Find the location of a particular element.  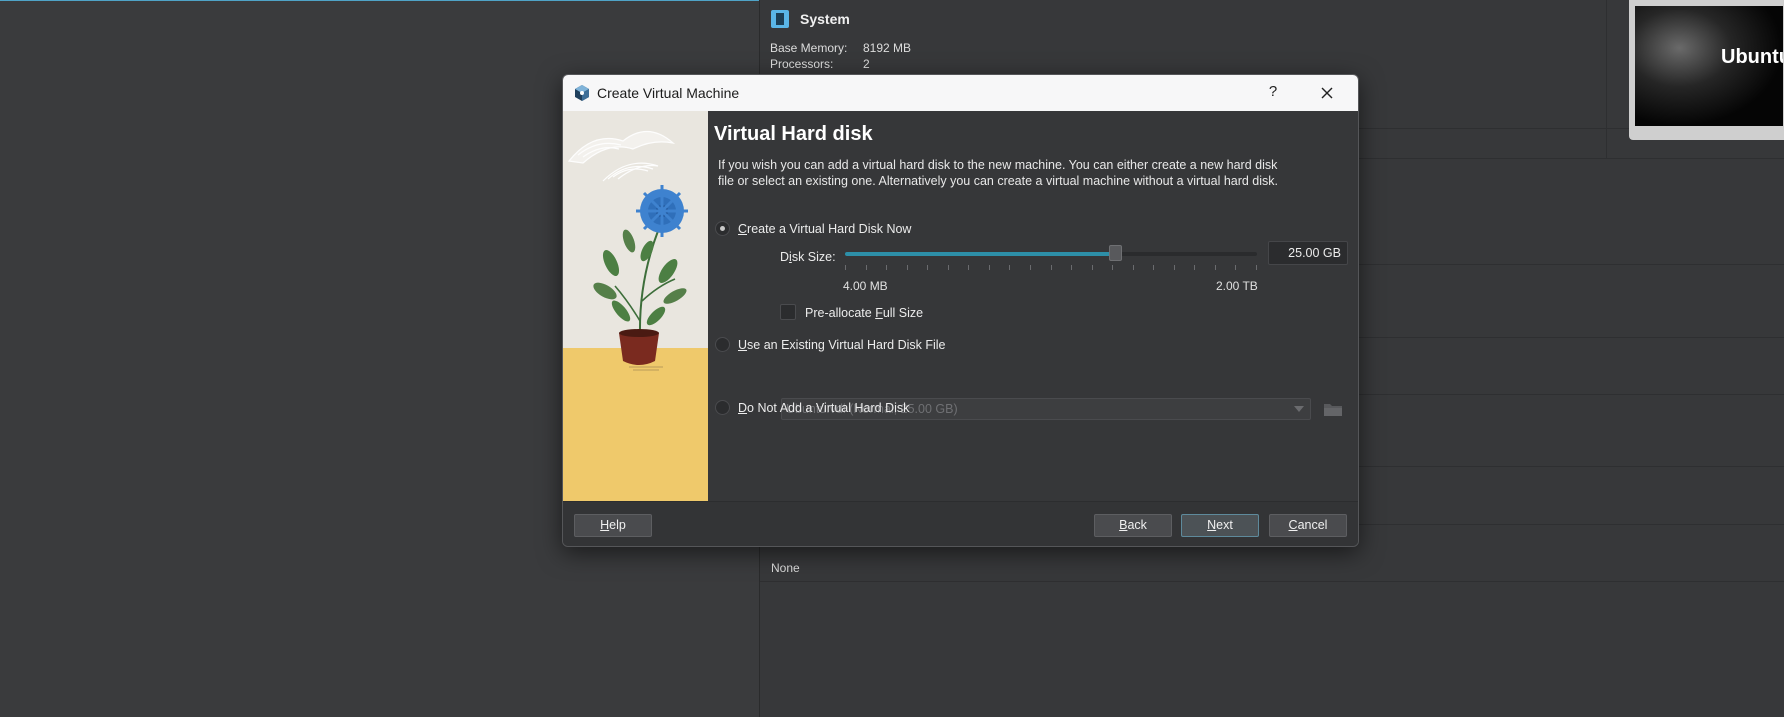

dialog-title: Create Virtual Machine is located at coordinates (668, 93).